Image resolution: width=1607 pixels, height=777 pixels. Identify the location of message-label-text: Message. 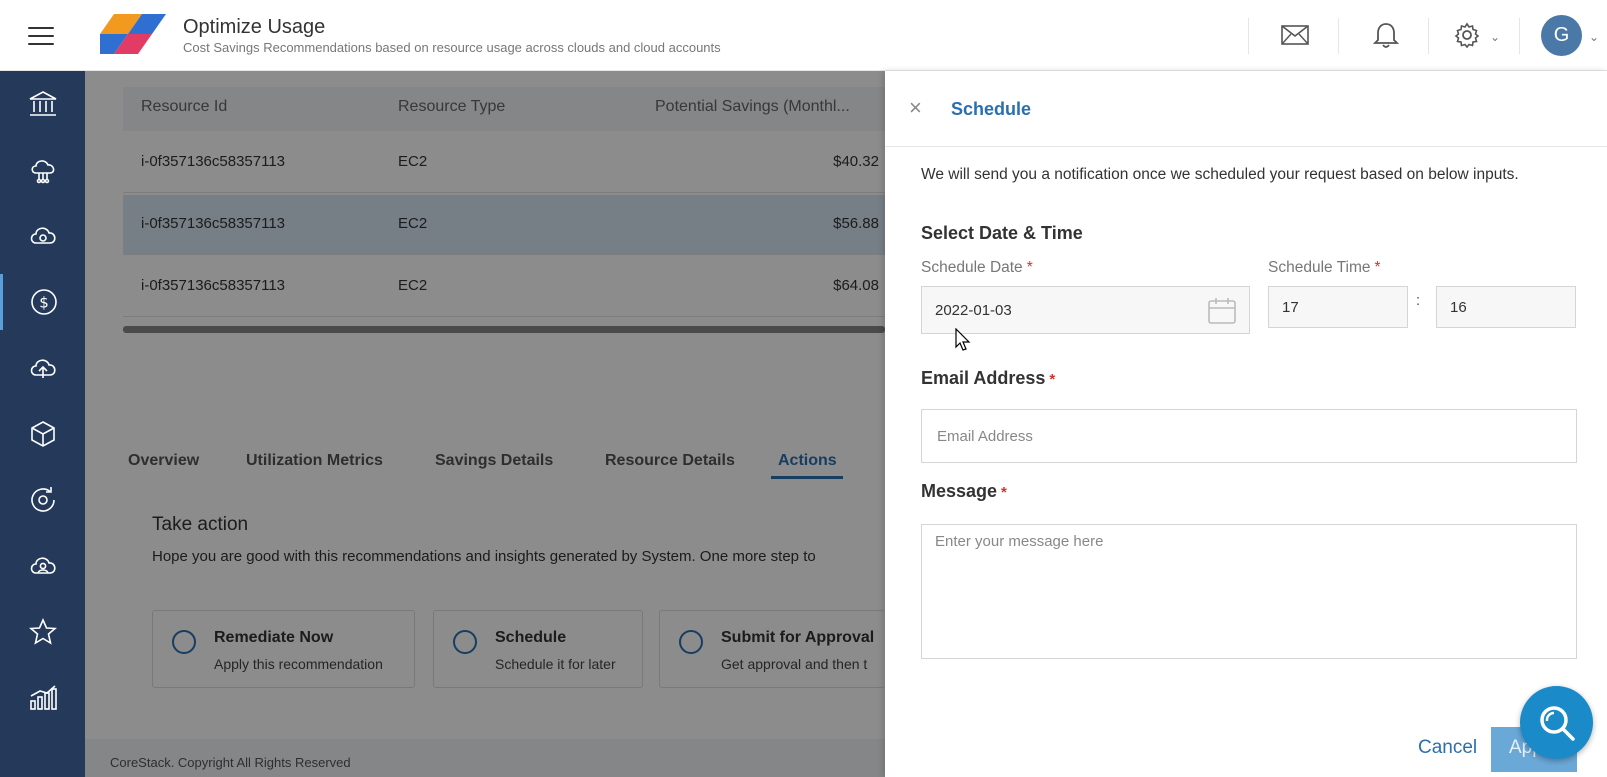
(959, 491).